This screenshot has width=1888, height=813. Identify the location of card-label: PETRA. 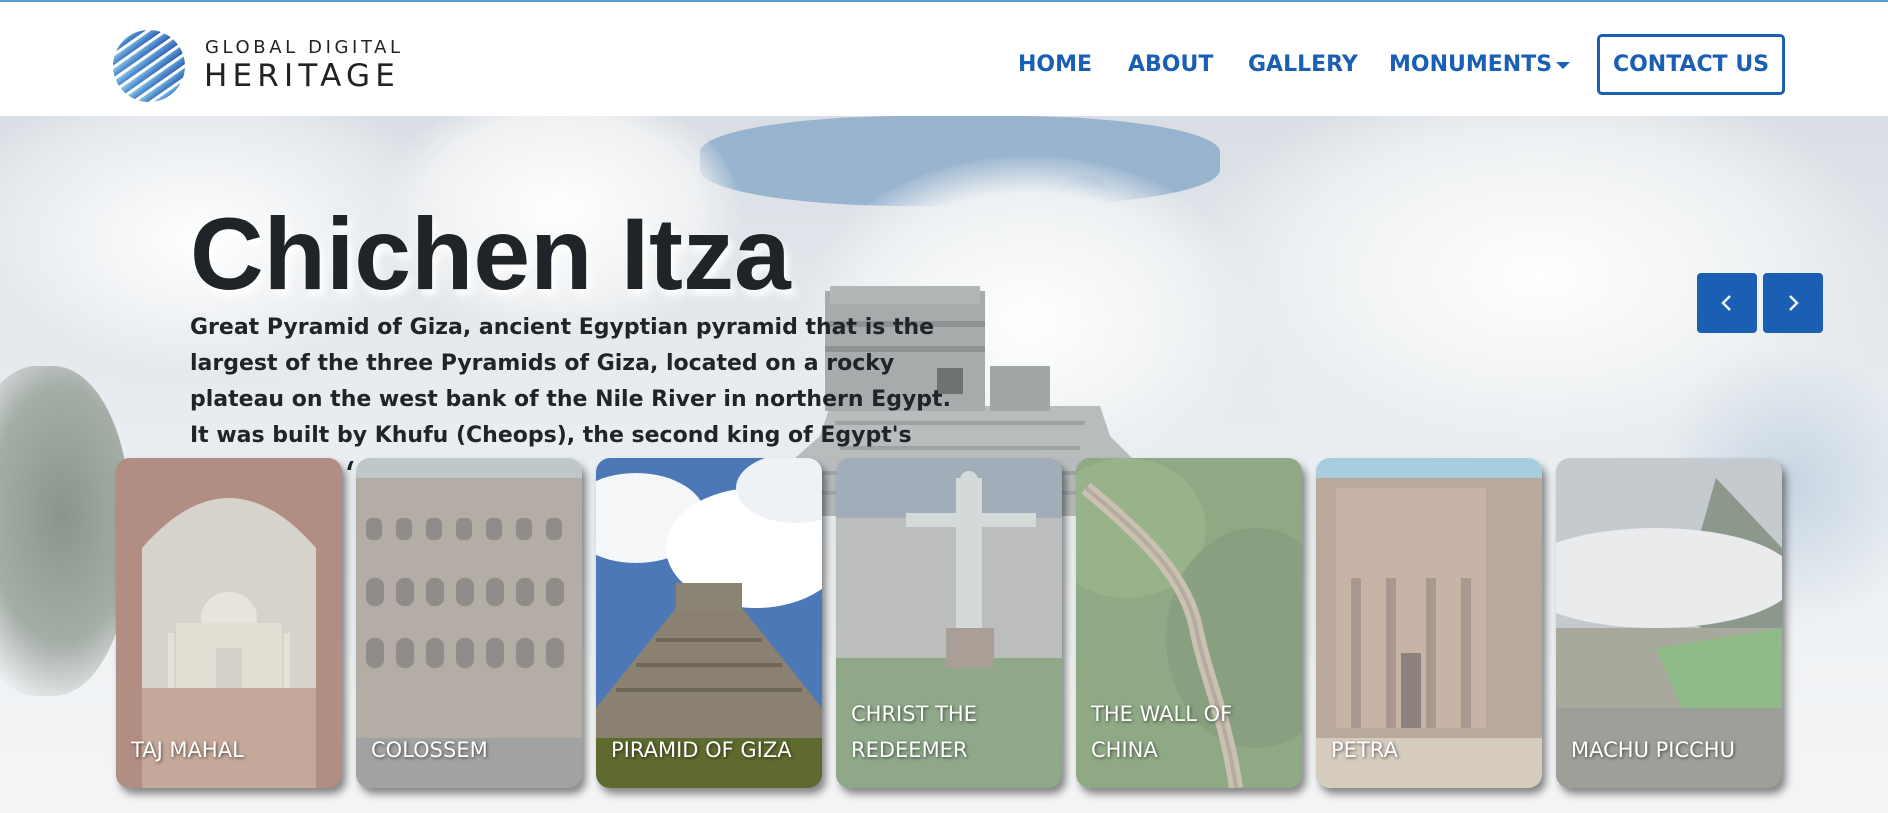
(1364, 750).